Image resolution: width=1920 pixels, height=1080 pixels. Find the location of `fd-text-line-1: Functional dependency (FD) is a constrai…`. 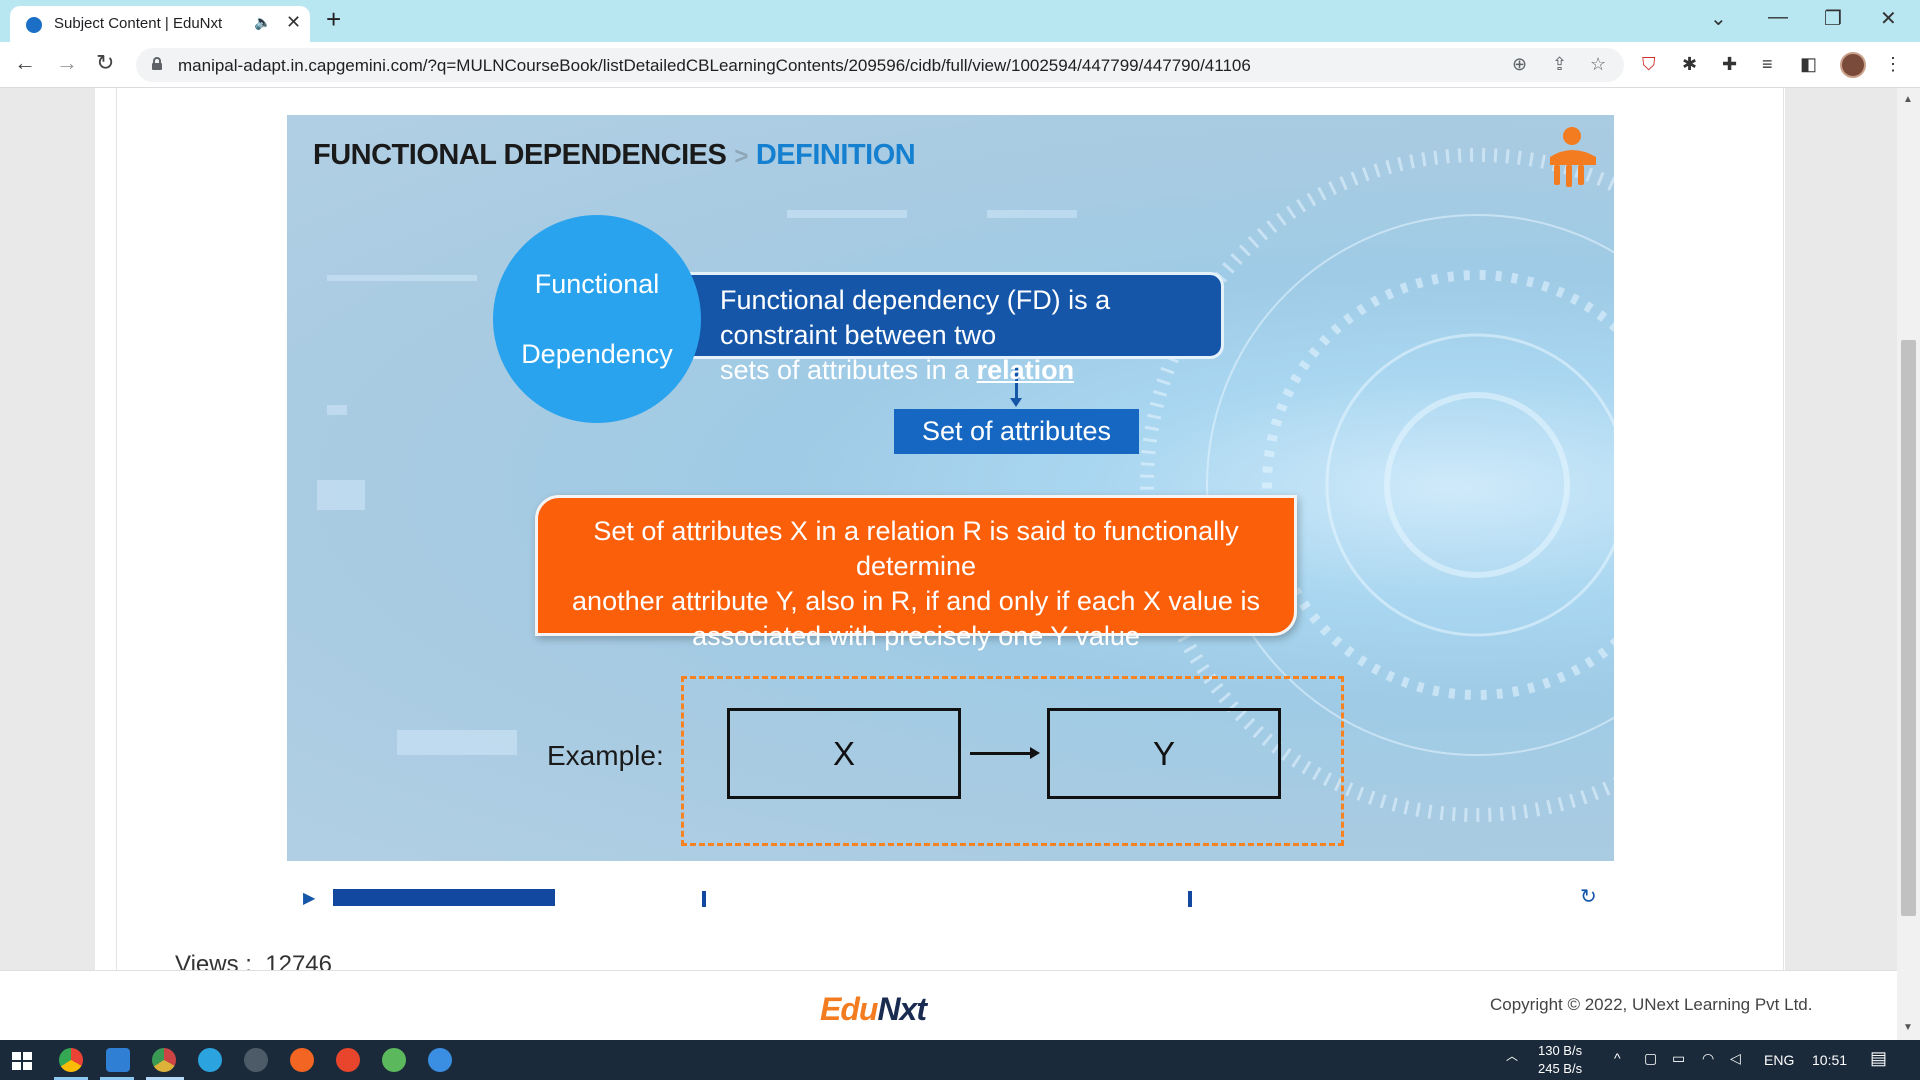

fd-text-line-1: Functional dependency (FD) is a constrai… is located at coordinates (915, 317).